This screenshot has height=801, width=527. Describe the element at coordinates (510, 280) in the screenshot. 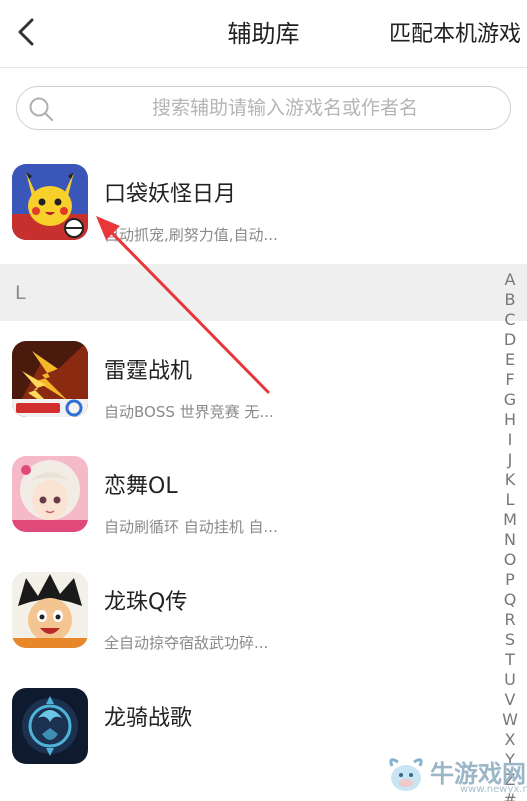

I see `index-letter: A` at that location.